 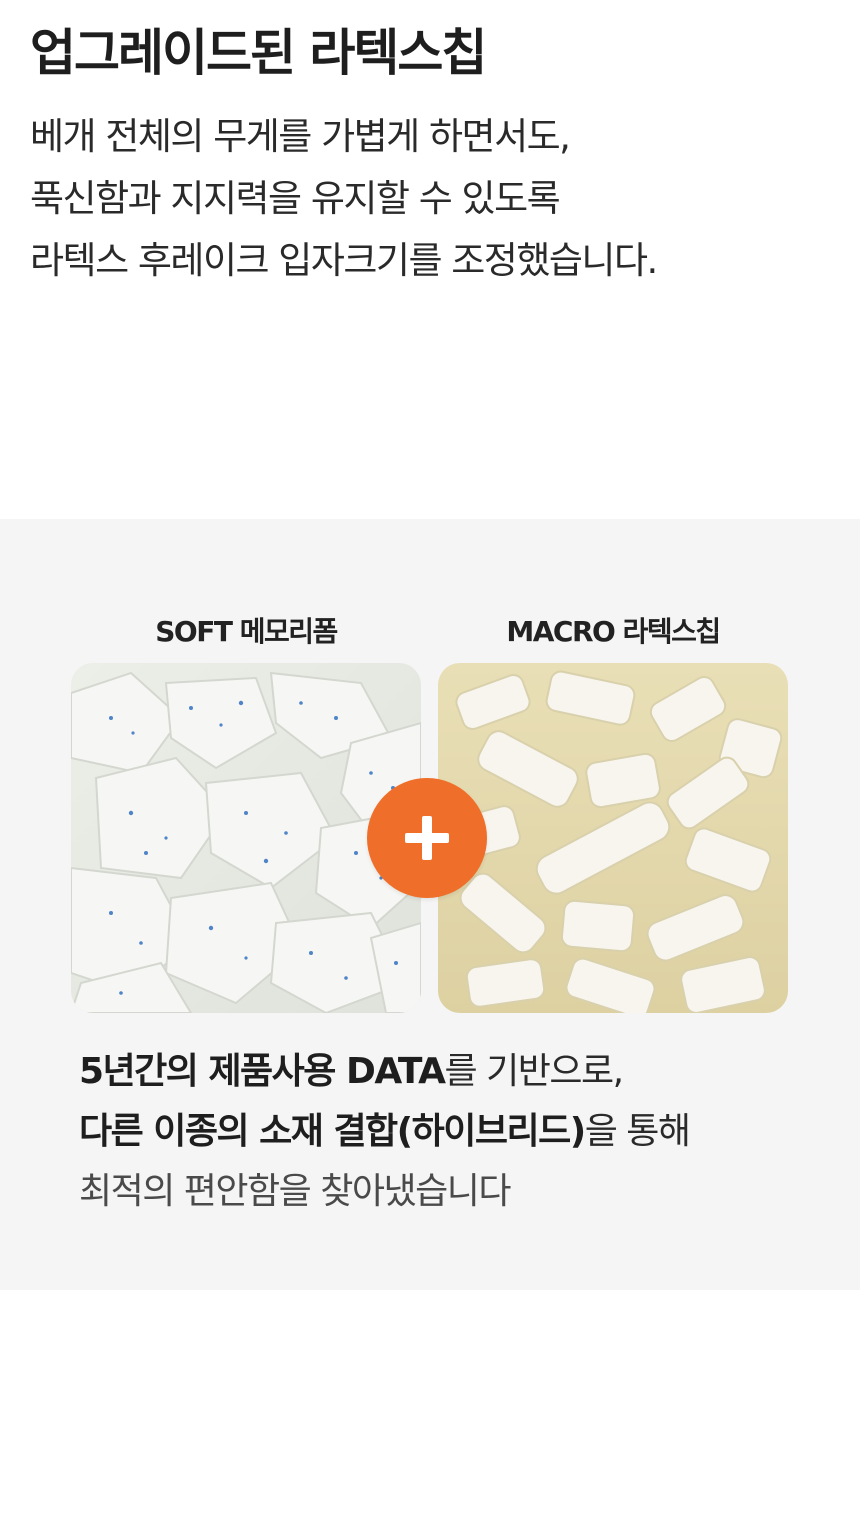 What do you see at coordinates (262, 1071) in the screenshot?
I see `summary-line-1-emphasis: 5년간의 제품사용 DATA` at bounding box center [262, 1071].